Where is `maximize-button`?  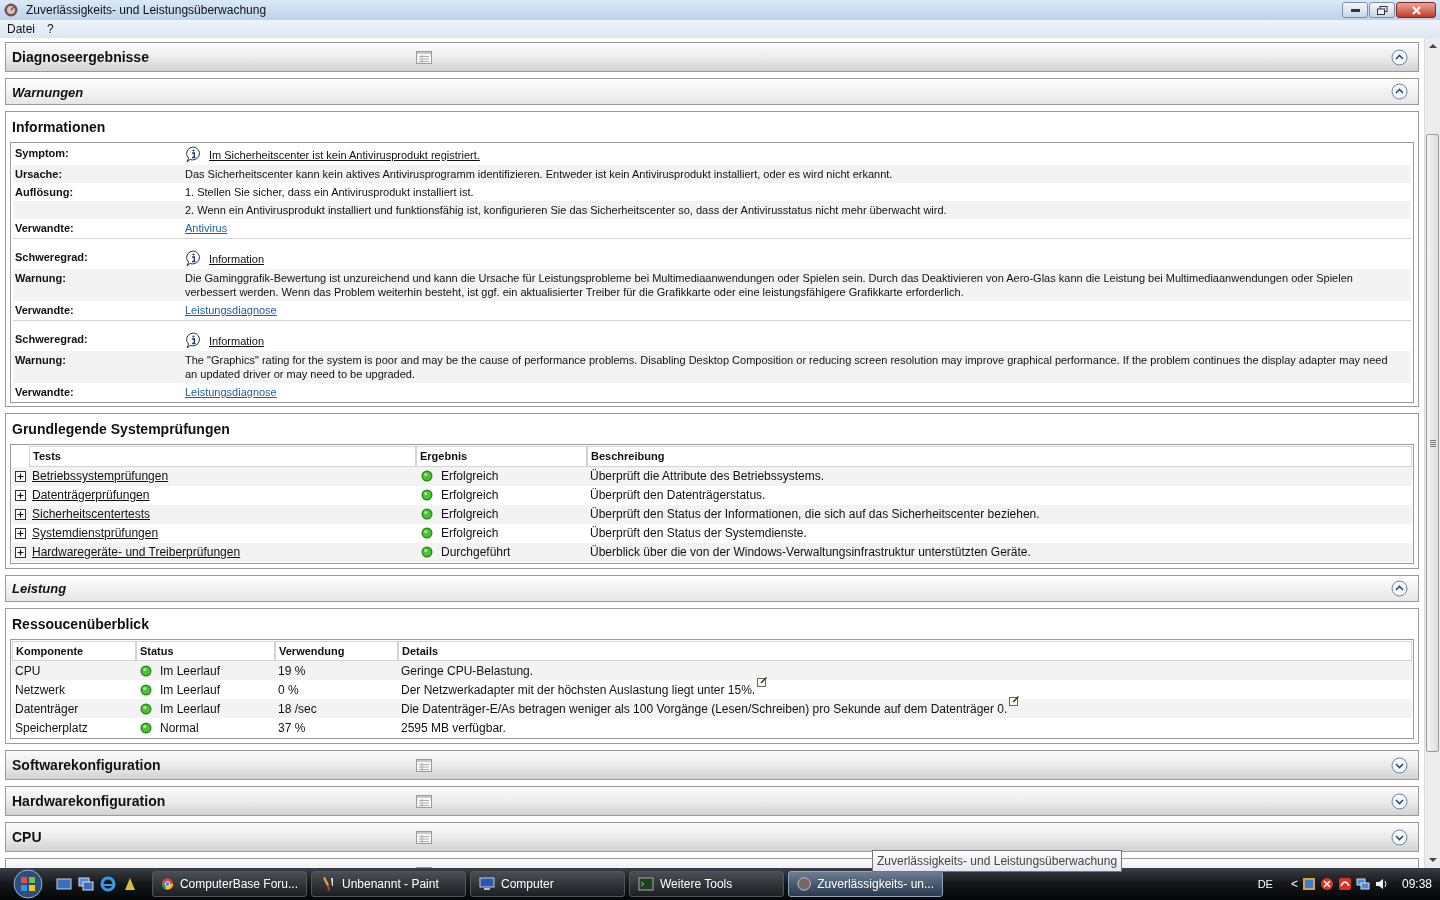 maximize-button is located at coordinates (1382, 10).